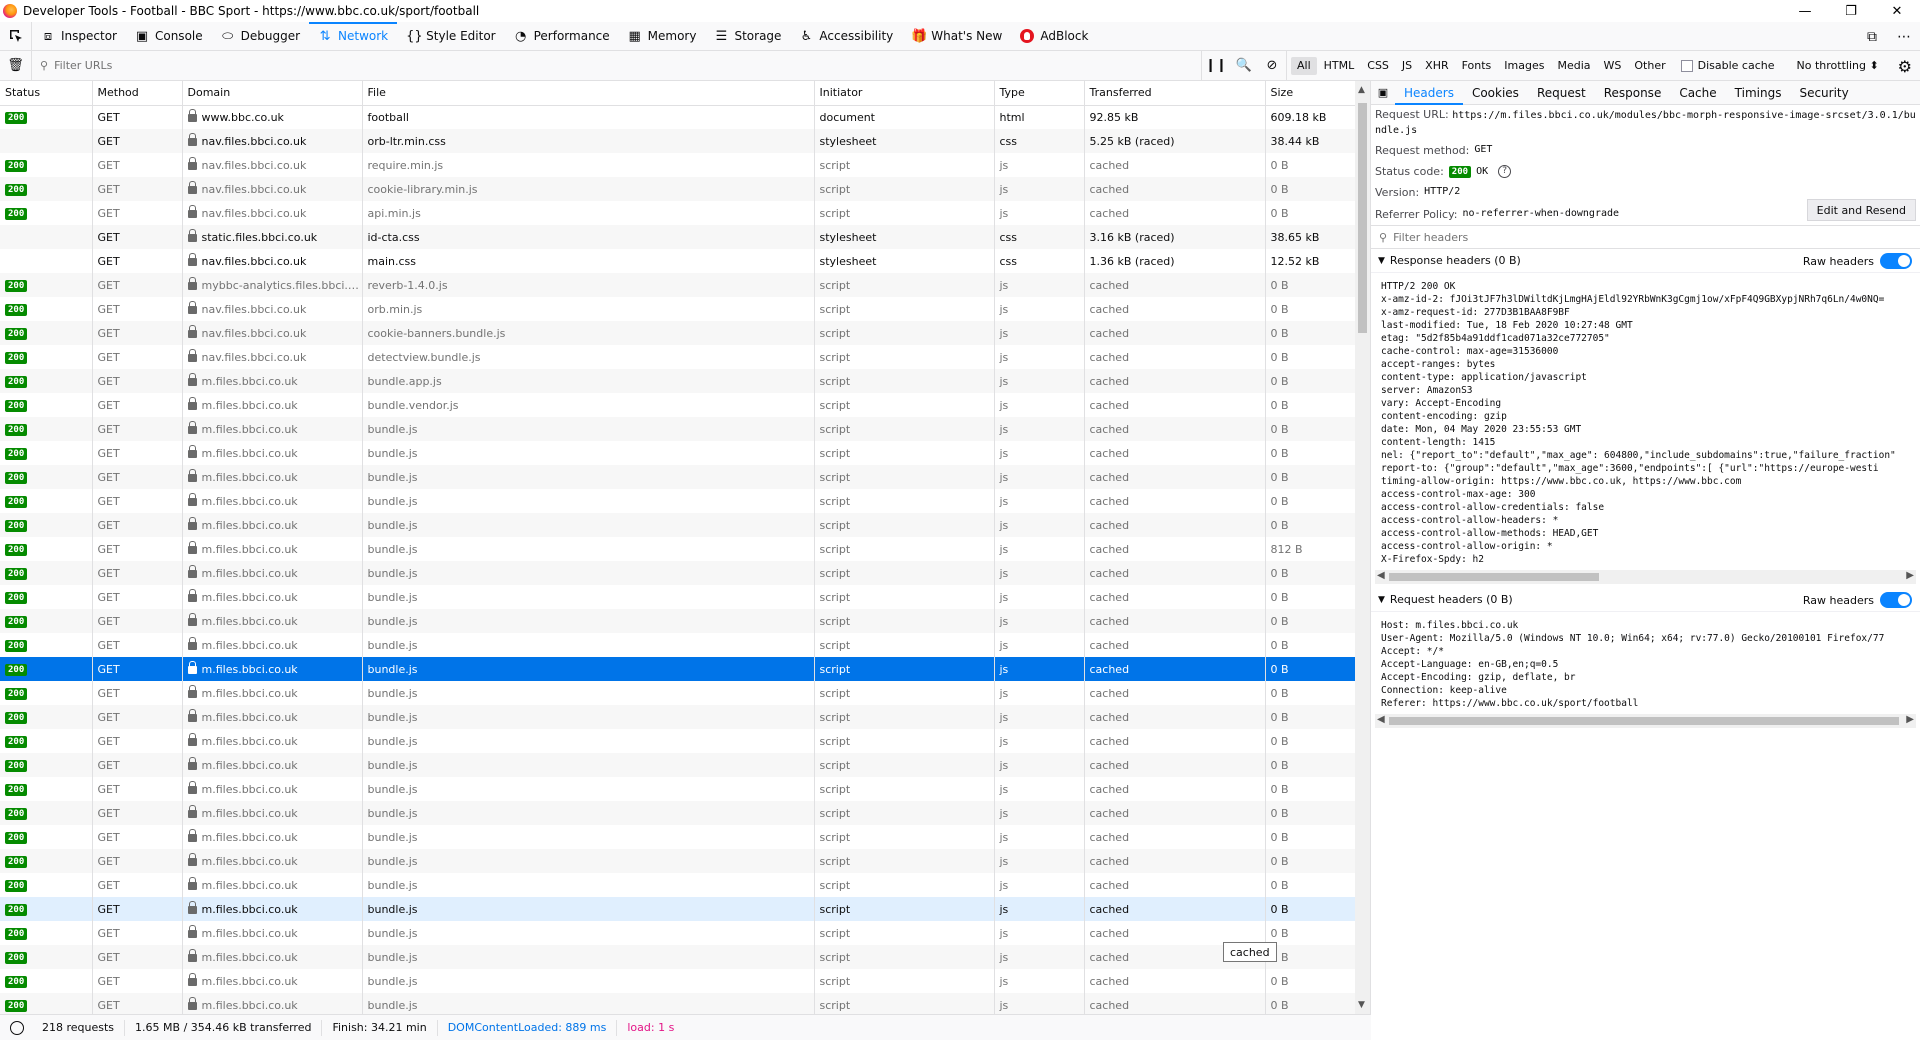 Image resolution: width=1920 pixels, height=1040 pixels. What do you see at coordinates (1429, 93) in the screenshot?
I see `details-tab-headers: Headers` at bounding box center [1429, 93].